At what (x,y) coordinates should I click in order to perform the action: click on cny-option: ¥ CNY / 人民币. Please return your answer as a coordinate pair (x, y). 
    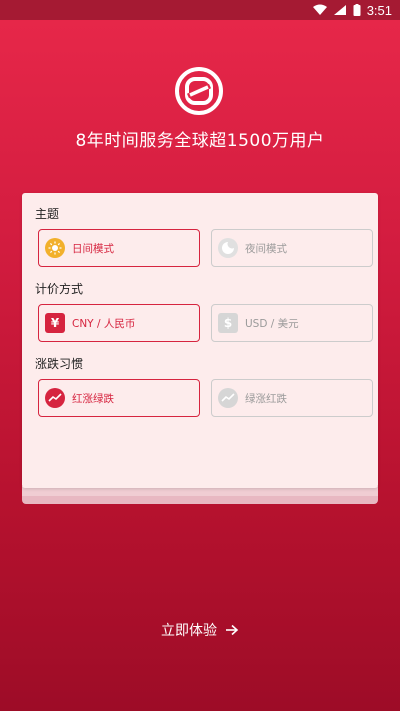
    Looking at the image, I should click on (119, 323).